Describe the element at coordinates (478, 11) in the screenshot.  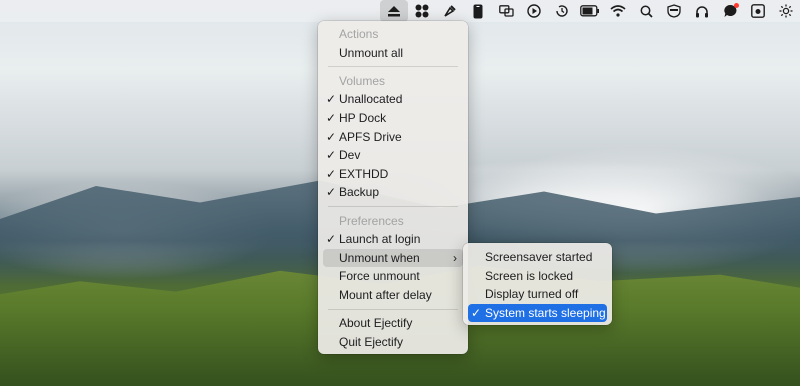
I see `phone-icon` at that location.